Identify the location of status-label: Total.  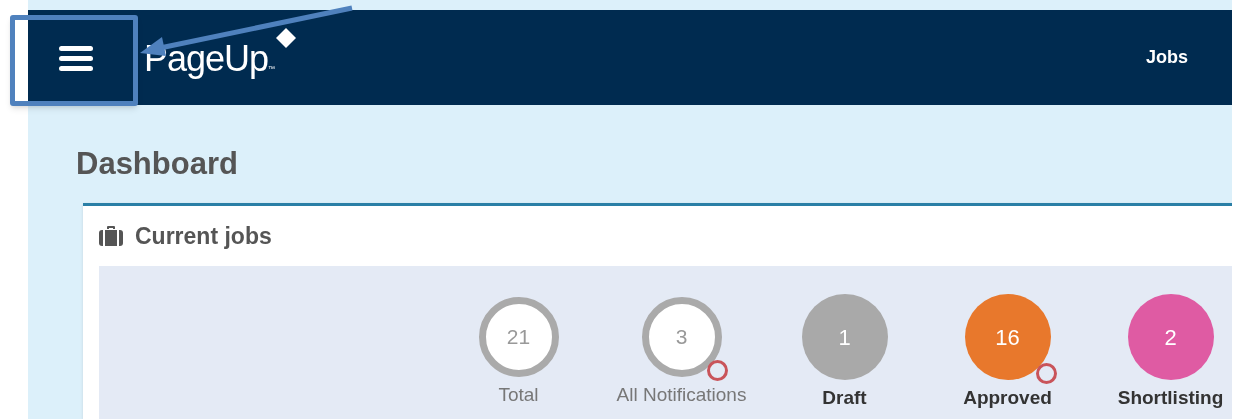
(518, 395).